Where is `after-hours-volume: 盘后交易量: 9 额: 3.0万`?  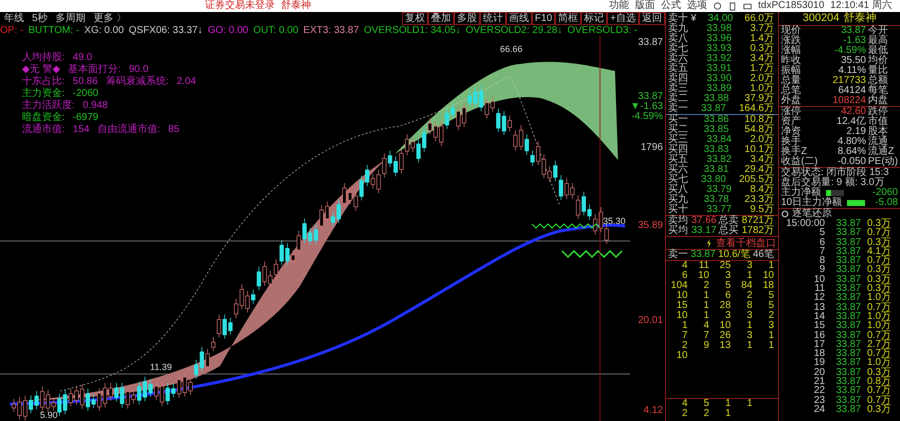 after-hours-volume: 盘后交易量: 9 额: 3.0万 is located at coordinates (832, 183).